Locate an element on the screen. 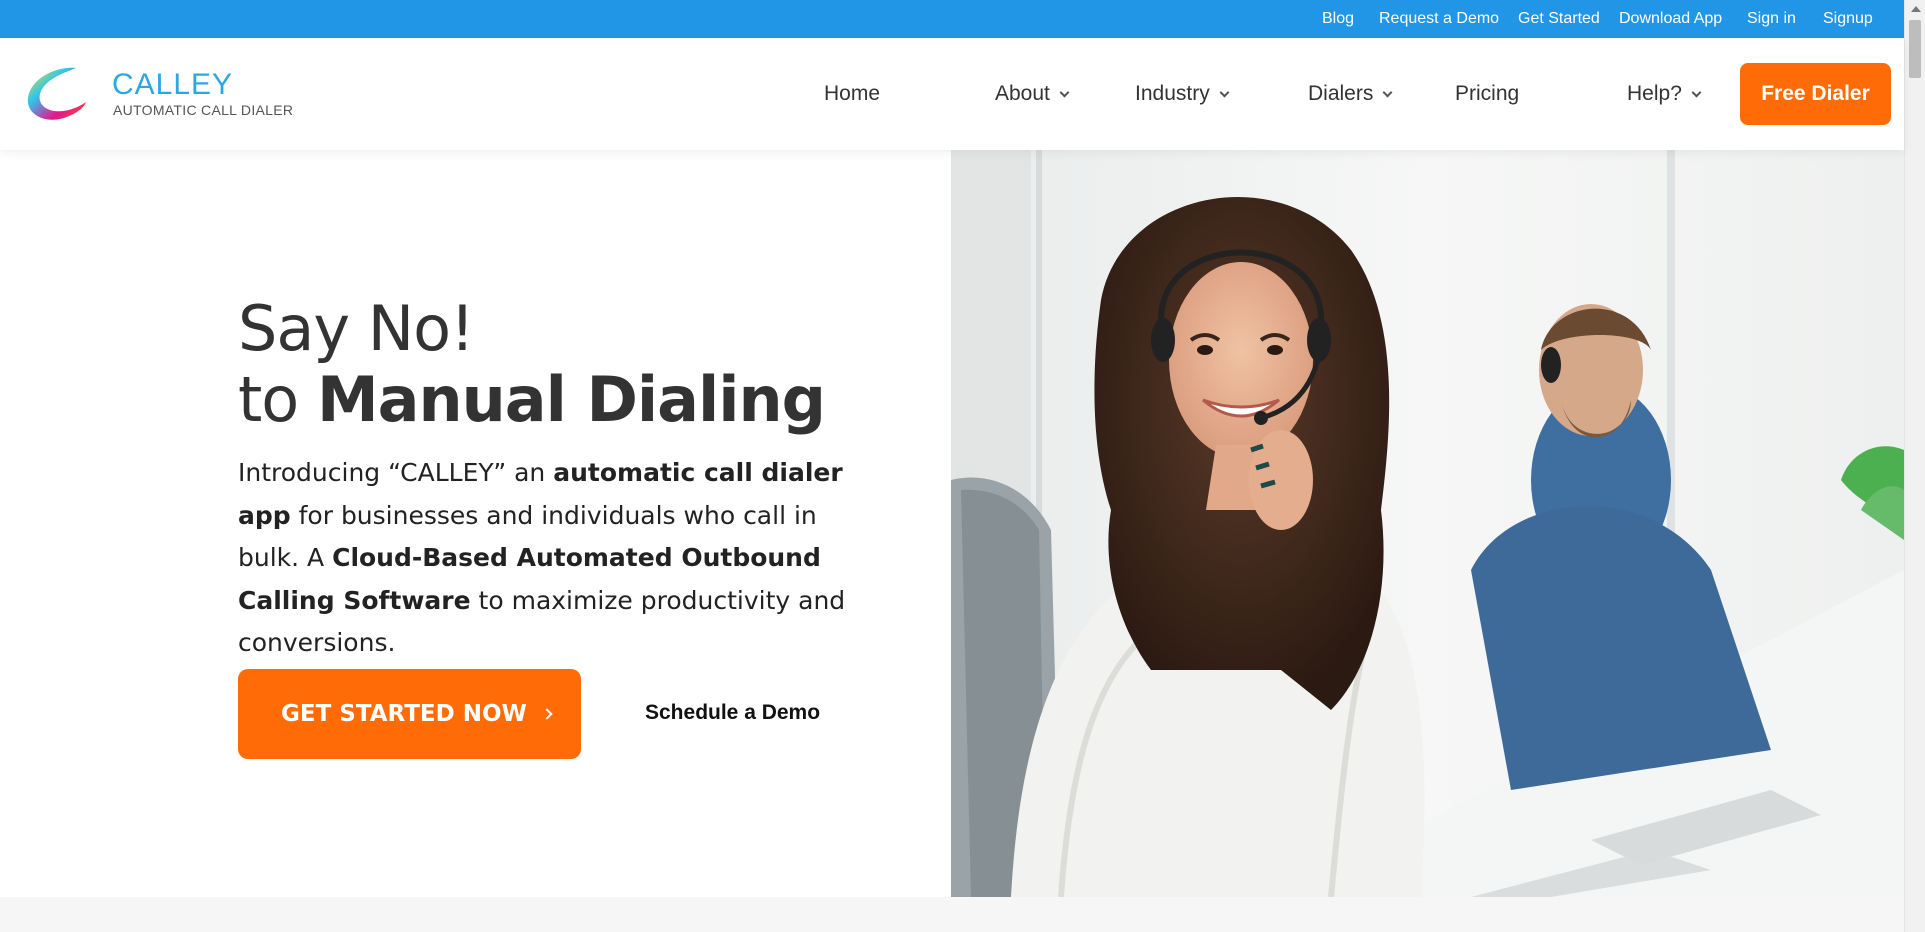 This screenshot has width=1925, height=932. scroll-up-arrow-icon is located at coordinates (1916, 9).